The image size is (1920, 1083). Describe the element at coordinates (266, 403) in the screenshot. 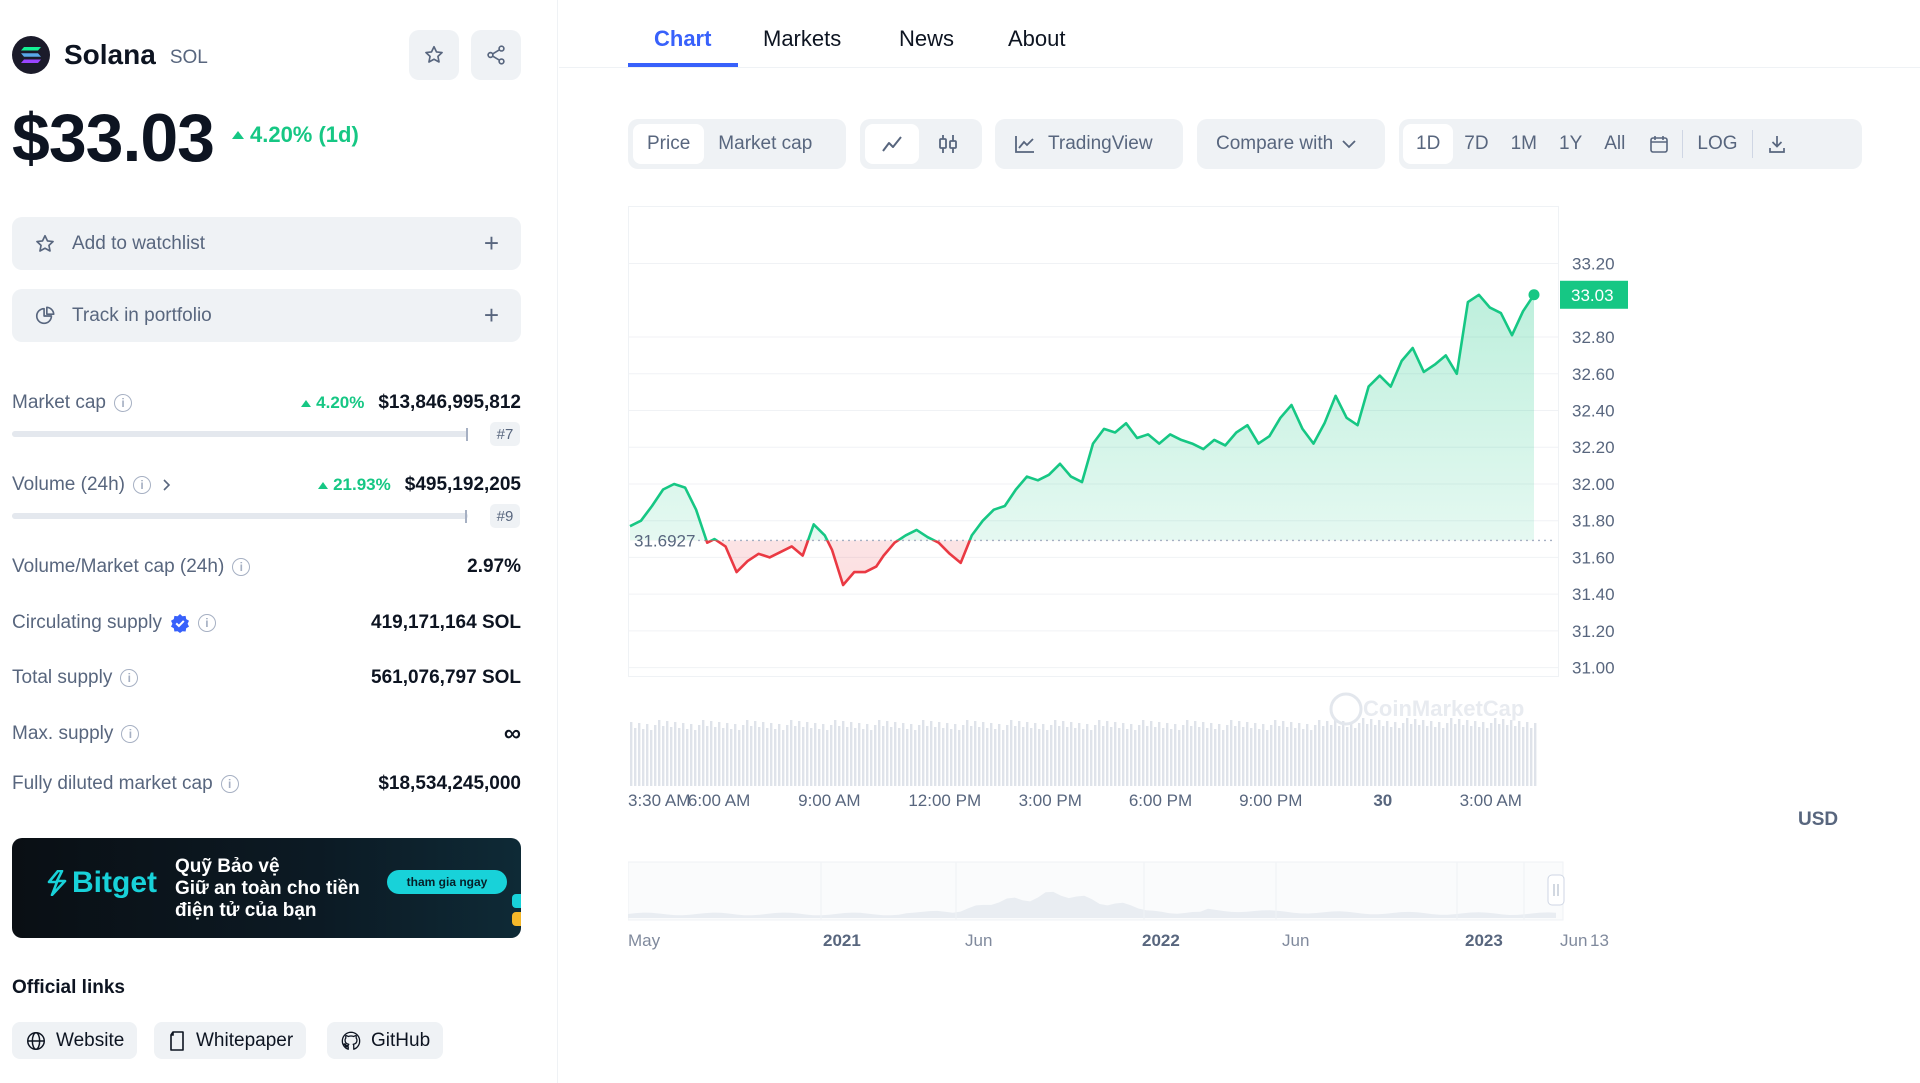

I see `stat-market-cap: Market cap i 4.20% $13,846,995,812` at that location.